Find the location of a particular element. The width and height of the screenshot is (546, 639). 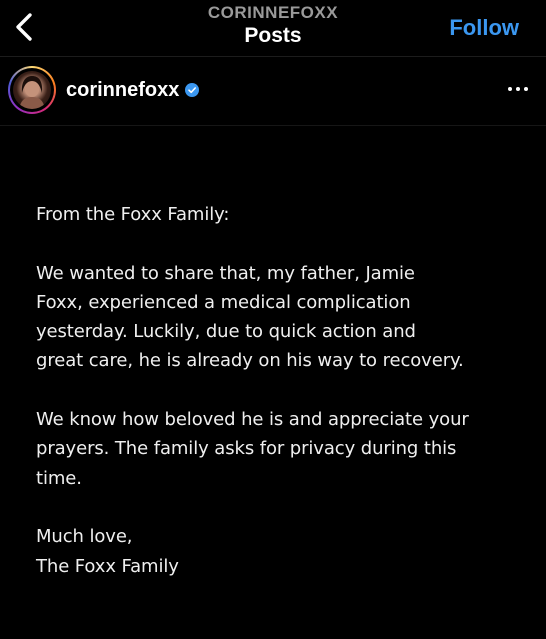

follow-button: Follow is located at coordinates (484, 28).